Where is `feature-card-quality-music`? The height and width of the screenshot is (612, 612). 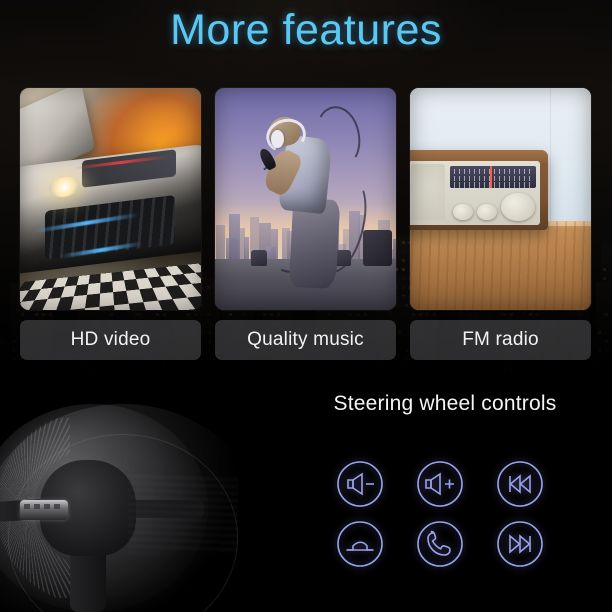
feature-card-quality-music is located at coordinates (305, 199).